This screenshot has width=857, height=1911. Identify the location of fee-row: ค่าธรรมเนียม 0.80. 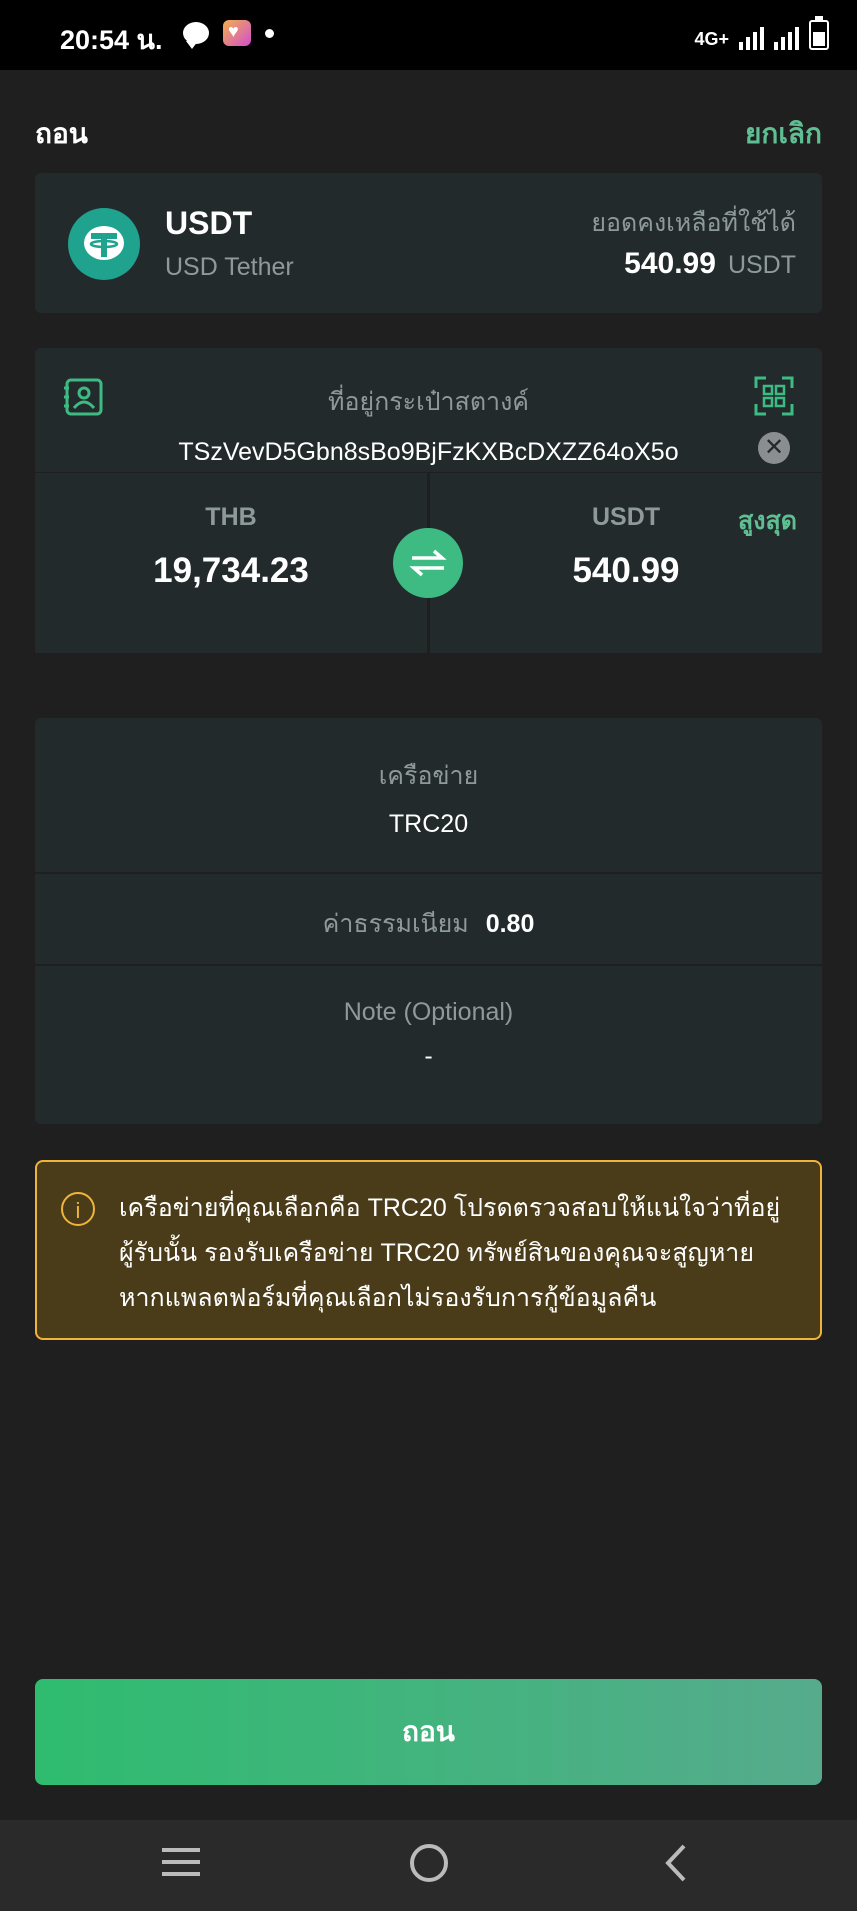
(428, 919).